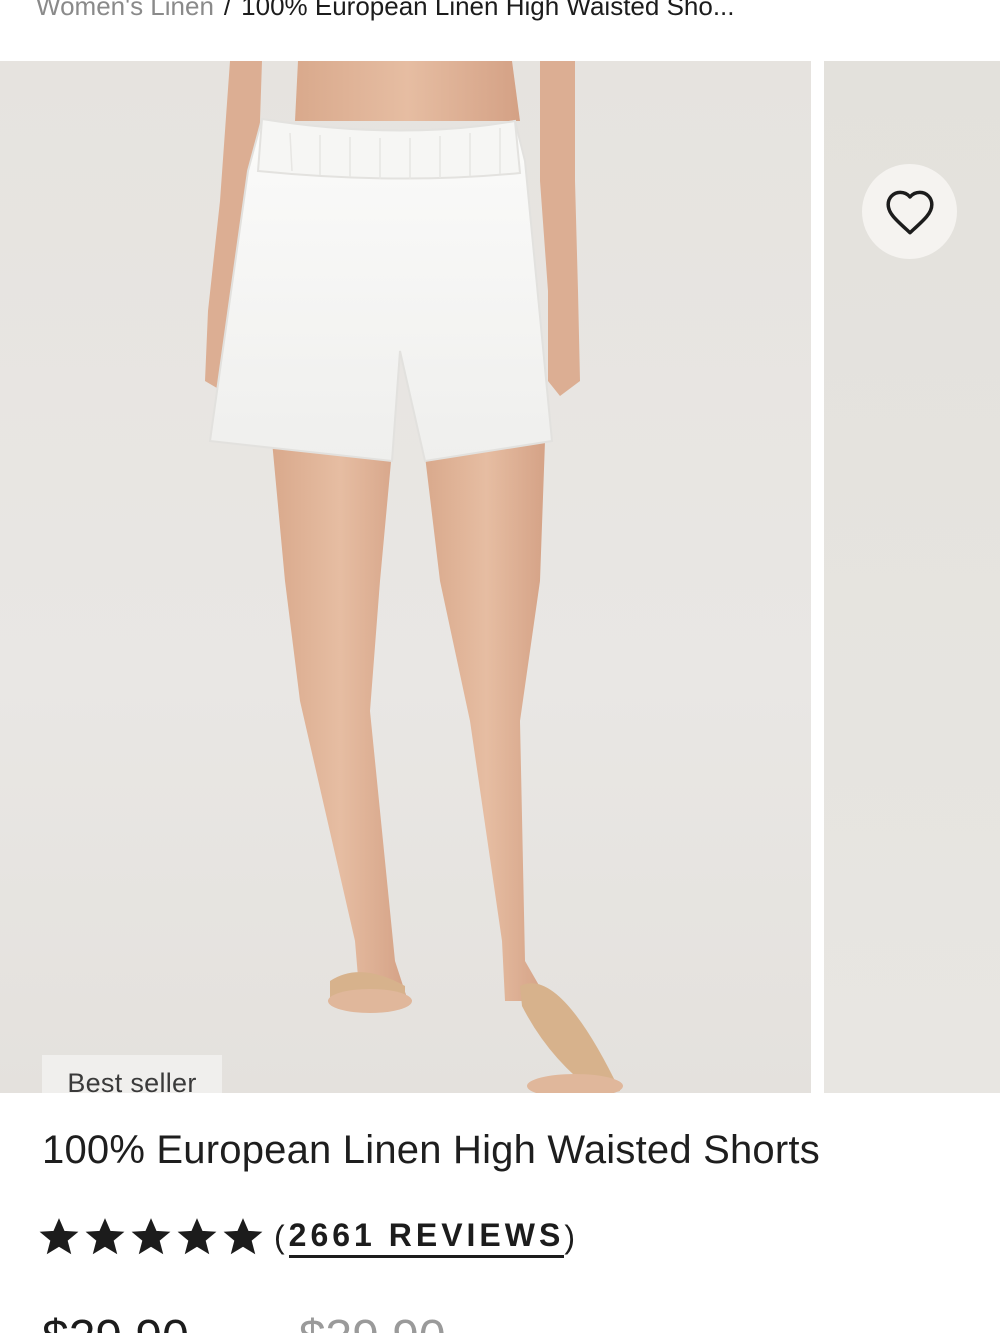 The image size is (1000, 1333). What do you see at coordinates (244, 1321) in the screenshot?
I see `product-prices: $29.90 $39.90` at bounding box center [244, 1321].